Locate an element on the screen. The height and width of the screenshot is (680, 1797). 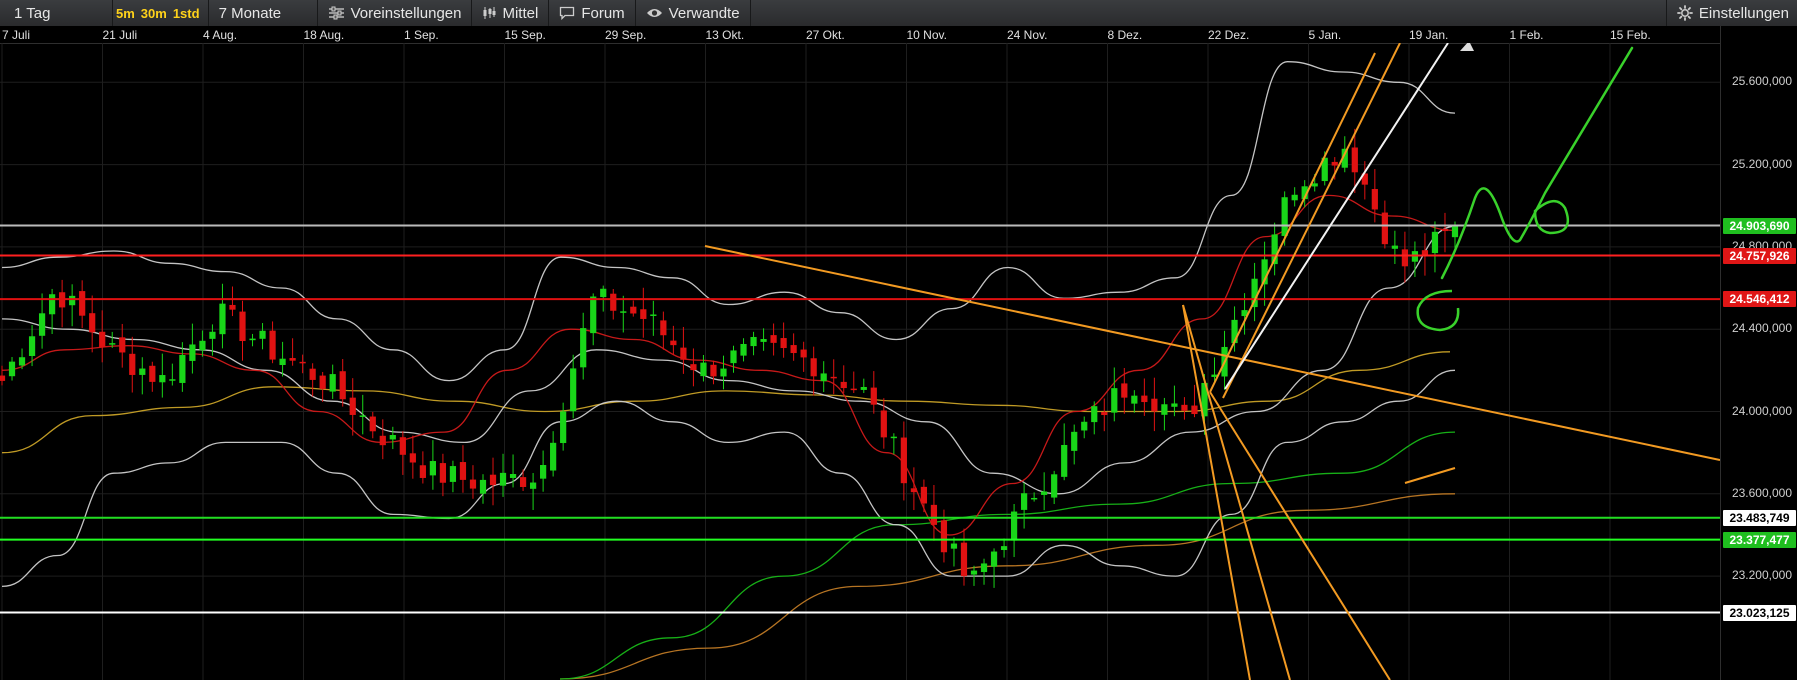
time-label: 7 Juli is located at coordinates (16, 35).